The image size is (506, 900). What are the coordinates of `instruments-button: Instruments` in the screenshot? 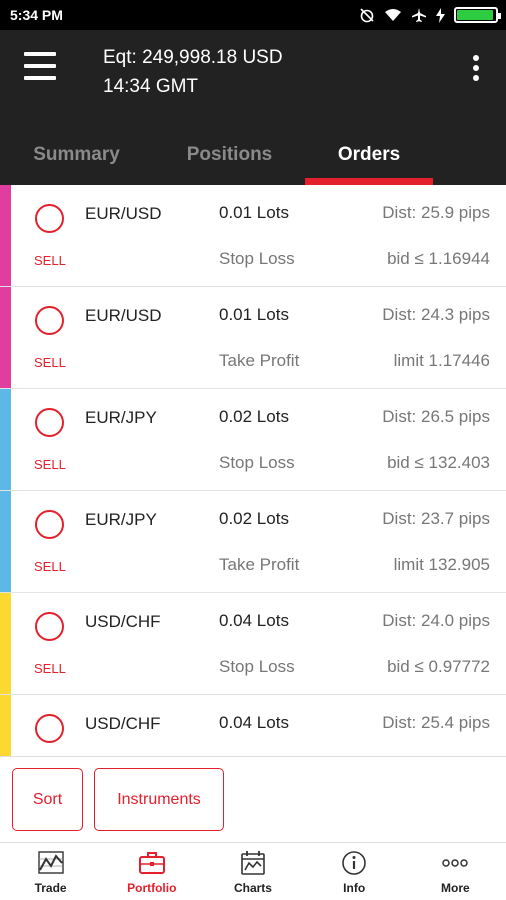 It's located at (159, 799).